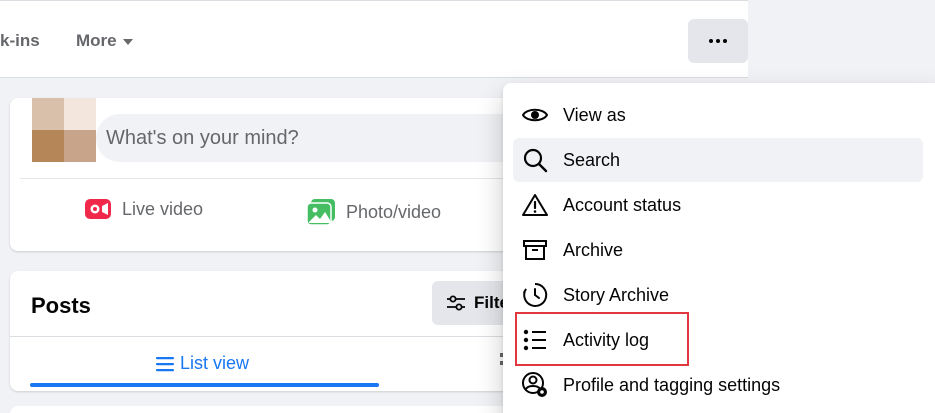 Image resolution: width=935 pixels, height=413 pixels. Describe the element at coordinates (456, 303) in the screenshot. I see `filters-icon` at that location.